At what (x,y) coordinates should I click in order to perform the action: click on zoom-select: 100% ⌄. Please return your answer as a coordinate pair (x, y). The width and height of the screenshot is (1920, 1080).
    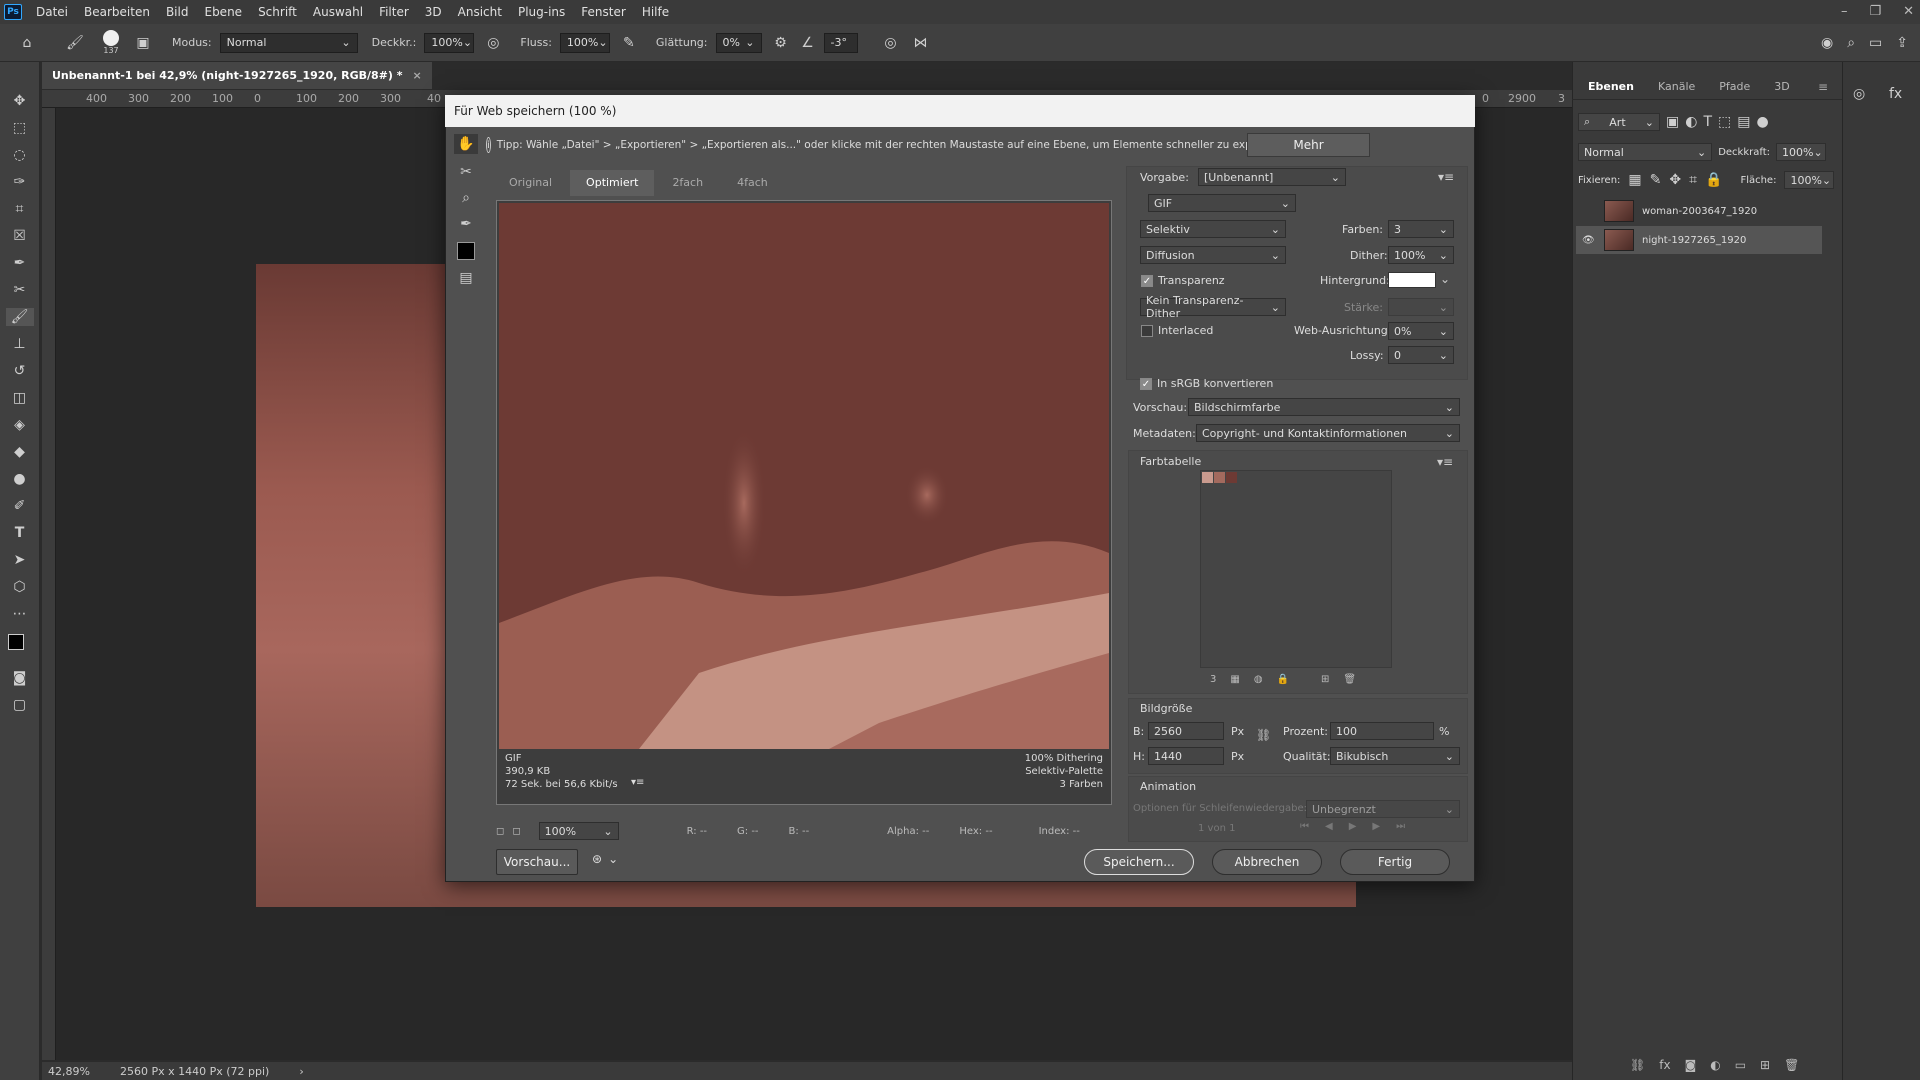
    Looking at the image, I should click on (578, 831).